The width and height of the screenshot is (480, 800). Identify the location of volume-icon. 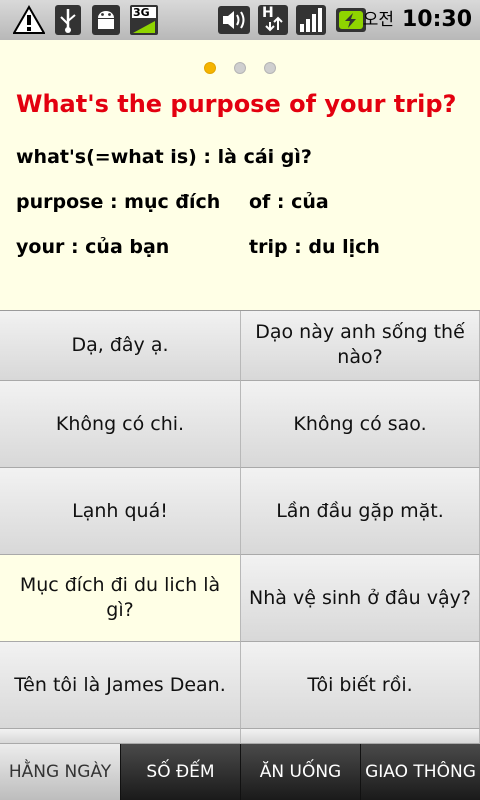
(234, 20).